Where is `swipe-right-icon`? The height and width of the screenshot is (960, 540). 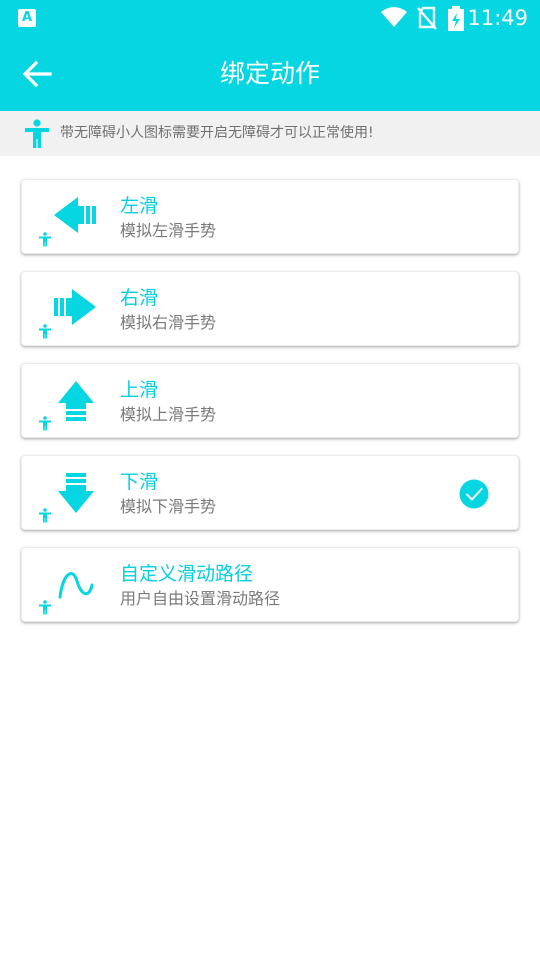 swipe-right-icon is located at coordinates (75, 307).